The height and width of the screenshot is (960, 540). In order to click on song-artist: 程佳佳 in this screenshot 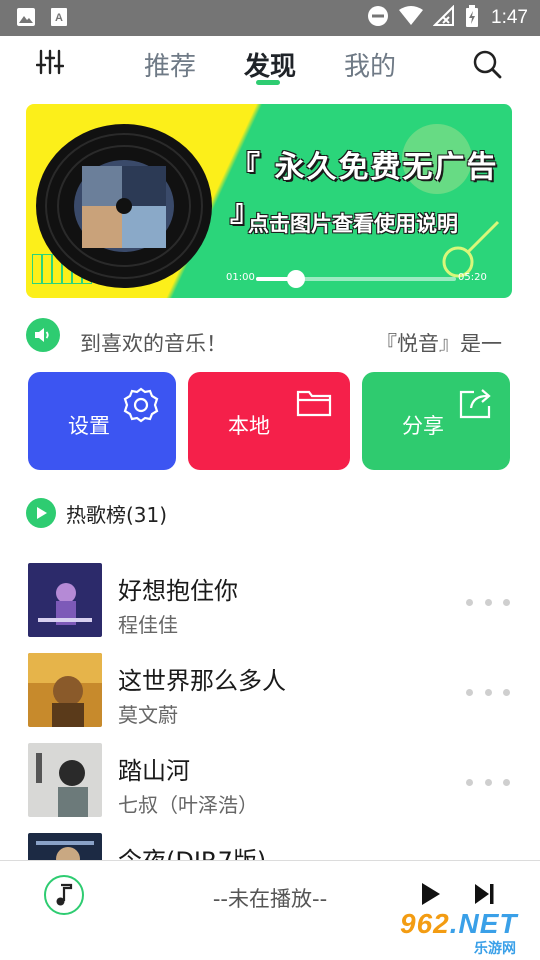, I will do `click(148, 625)`.